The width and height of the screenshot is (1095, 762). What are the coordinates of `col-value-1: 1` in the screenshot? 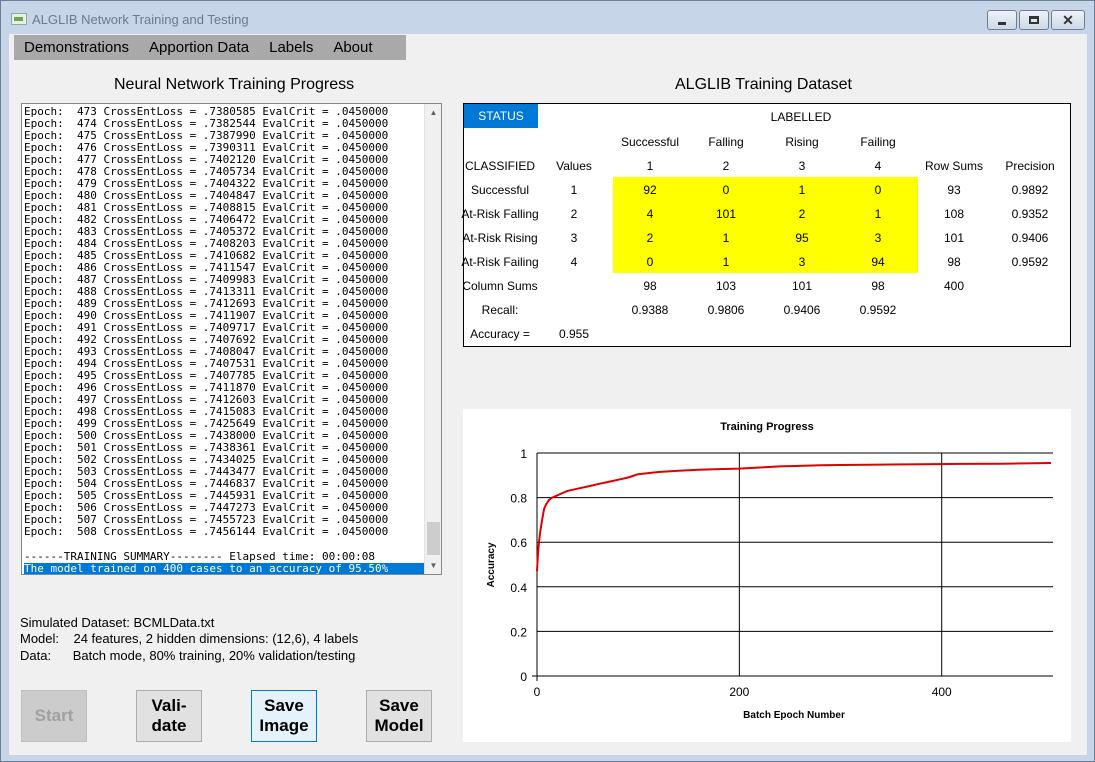 It's located at (650, 166).